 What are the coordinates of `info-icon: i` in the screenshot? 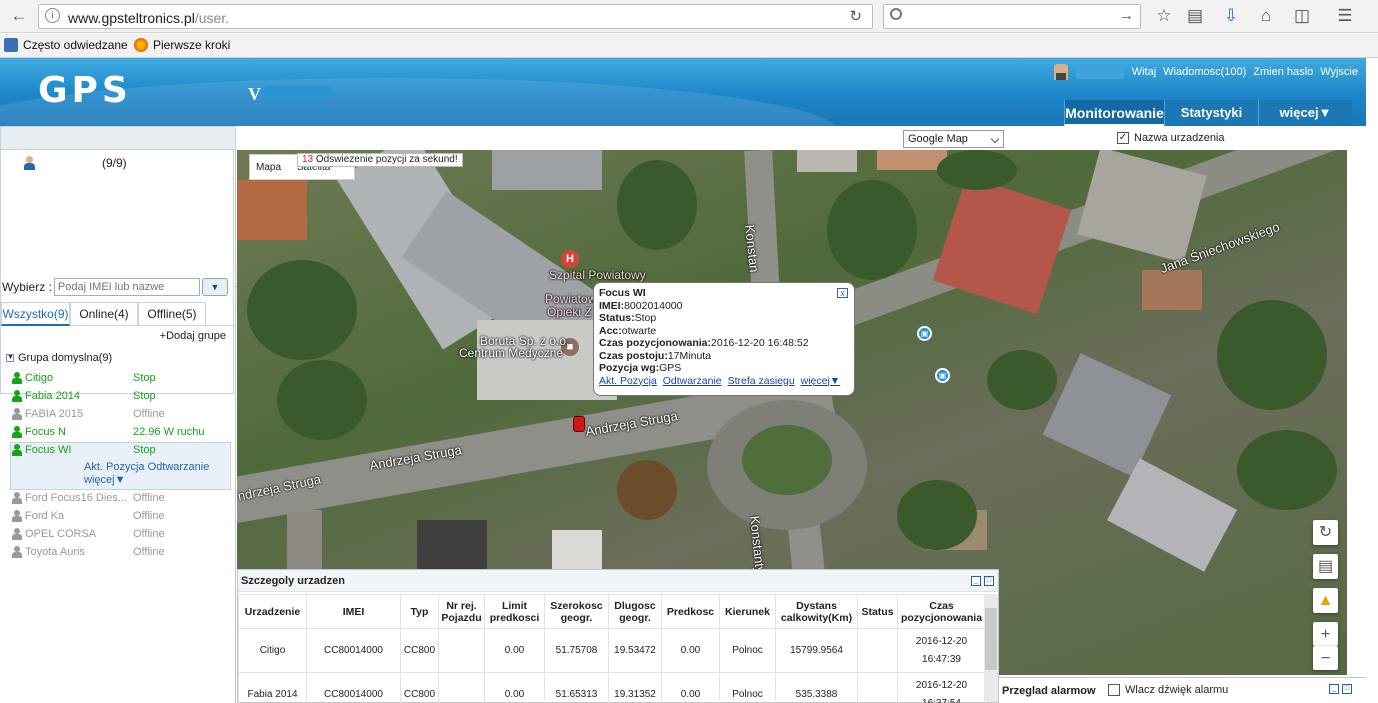 It's located at (52, 15).